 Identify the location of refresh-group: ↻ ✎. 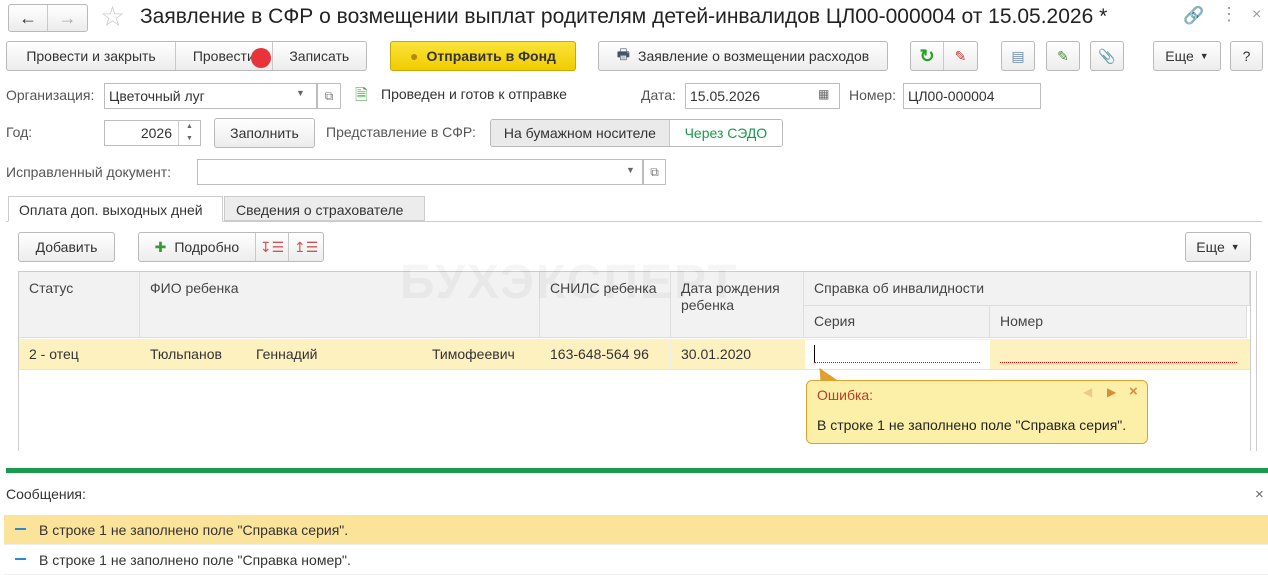
(944, 56).